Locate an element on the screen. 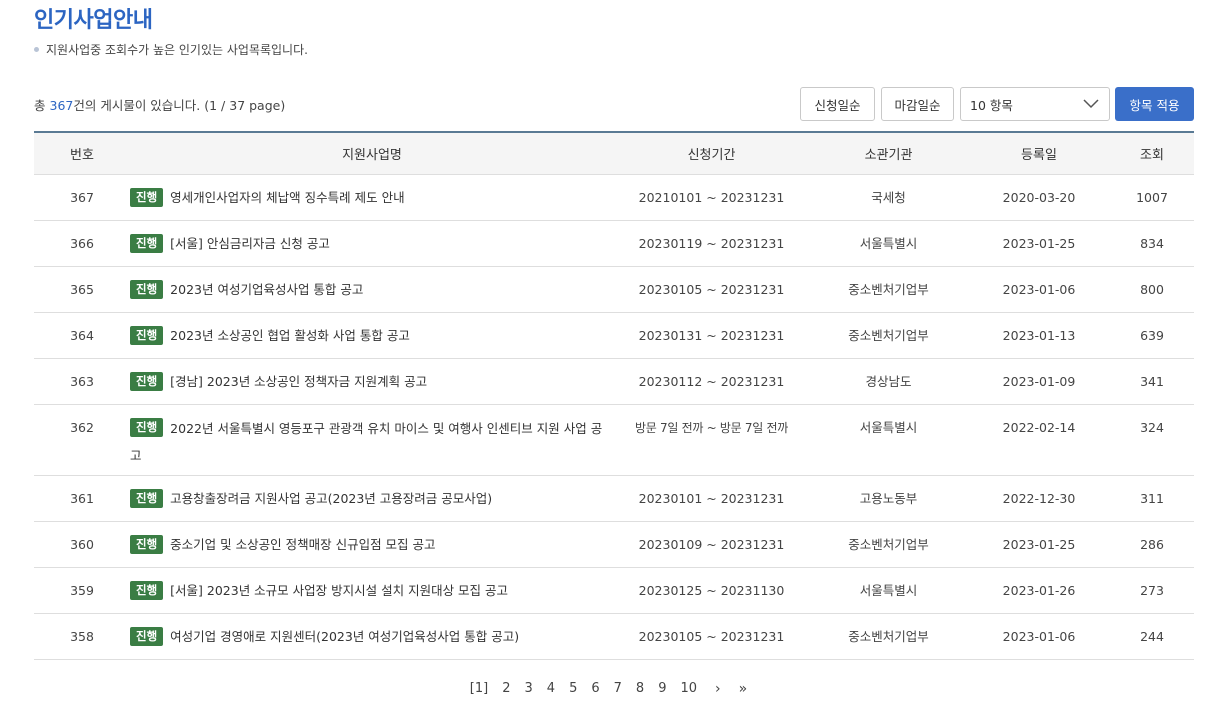 This screenshot has width=1217, height=715. row-views: 639 is located at coordinates (1152, 335).